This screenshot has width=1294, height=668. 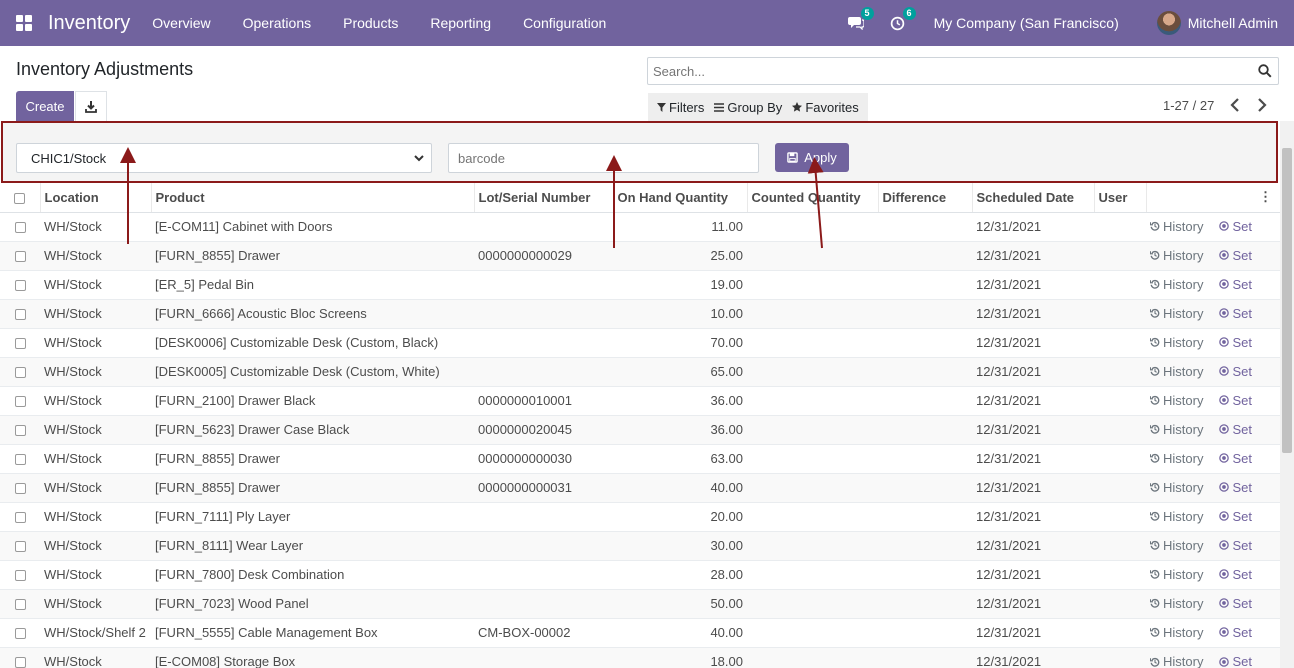 I want to click on col-onhand: On Hand Quantity, so click(x=680, y=198).